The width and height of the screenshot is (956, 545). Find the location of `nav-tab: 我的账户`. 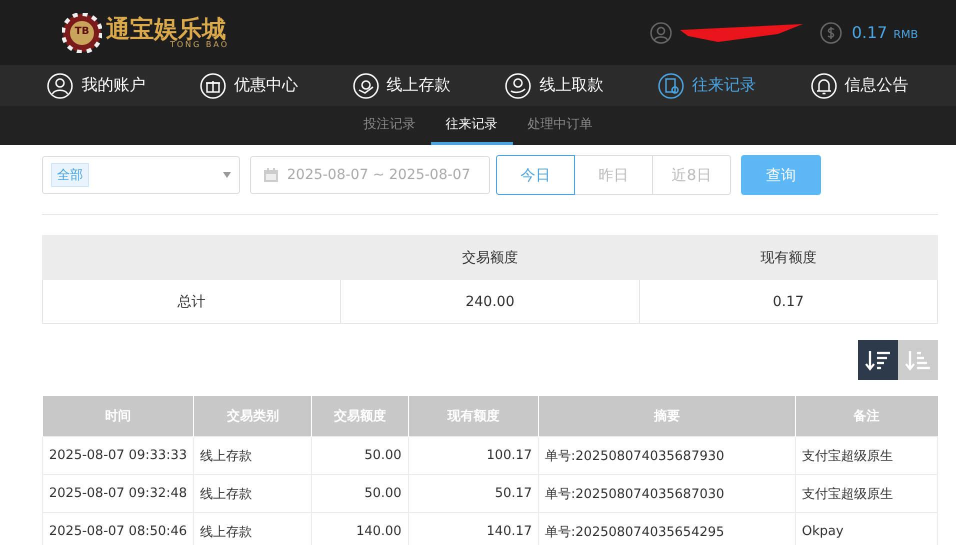

nav-tab: 我的账户 is located at coordinates (96, 85).